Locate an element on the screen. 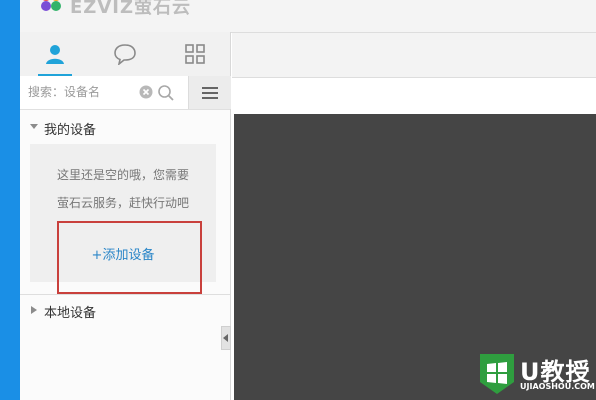 This screenshot has width=596, height=400. group-local-devices: 本地设备 is located at coordinates (125, 309).